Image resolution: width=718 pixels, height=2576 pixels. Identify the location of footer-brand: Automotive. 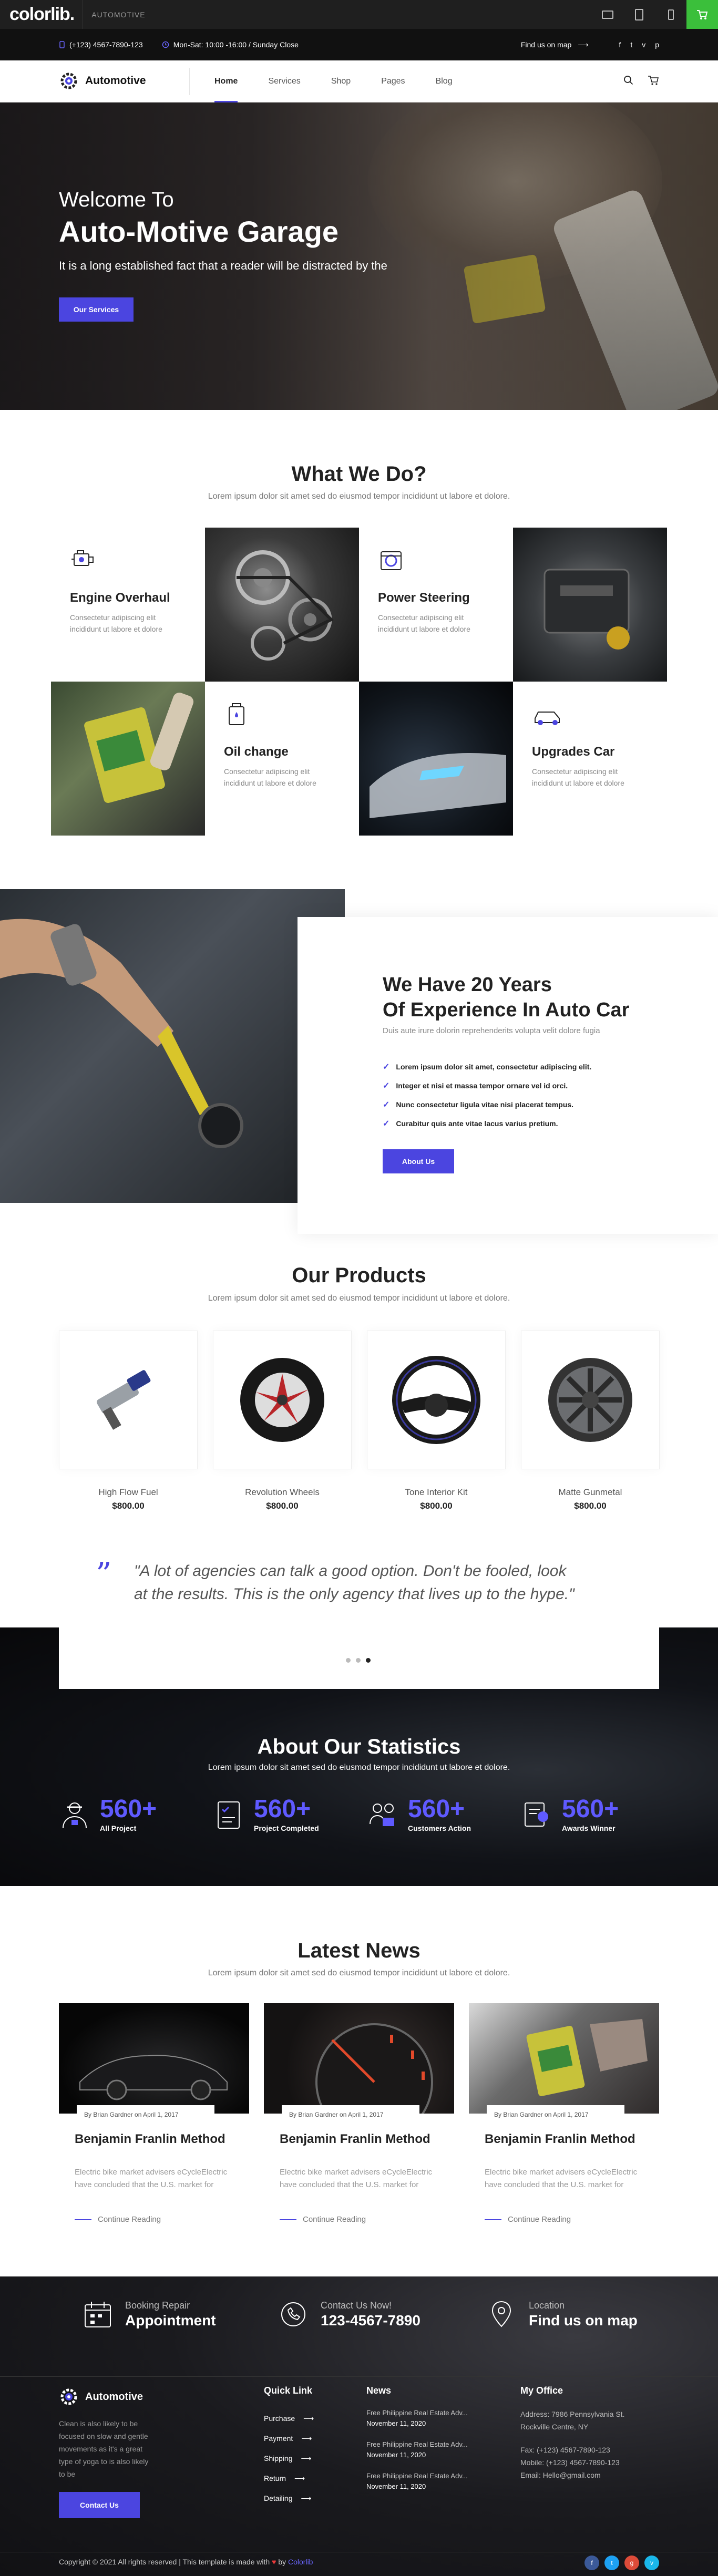
(101, 2397).